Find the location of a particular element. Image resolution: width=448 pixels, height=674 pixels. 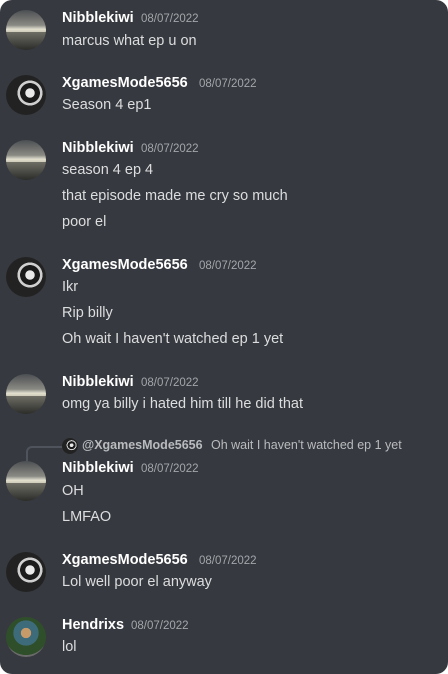

message-text: Lol well poor el anyway is located at coordinates (137, 582).